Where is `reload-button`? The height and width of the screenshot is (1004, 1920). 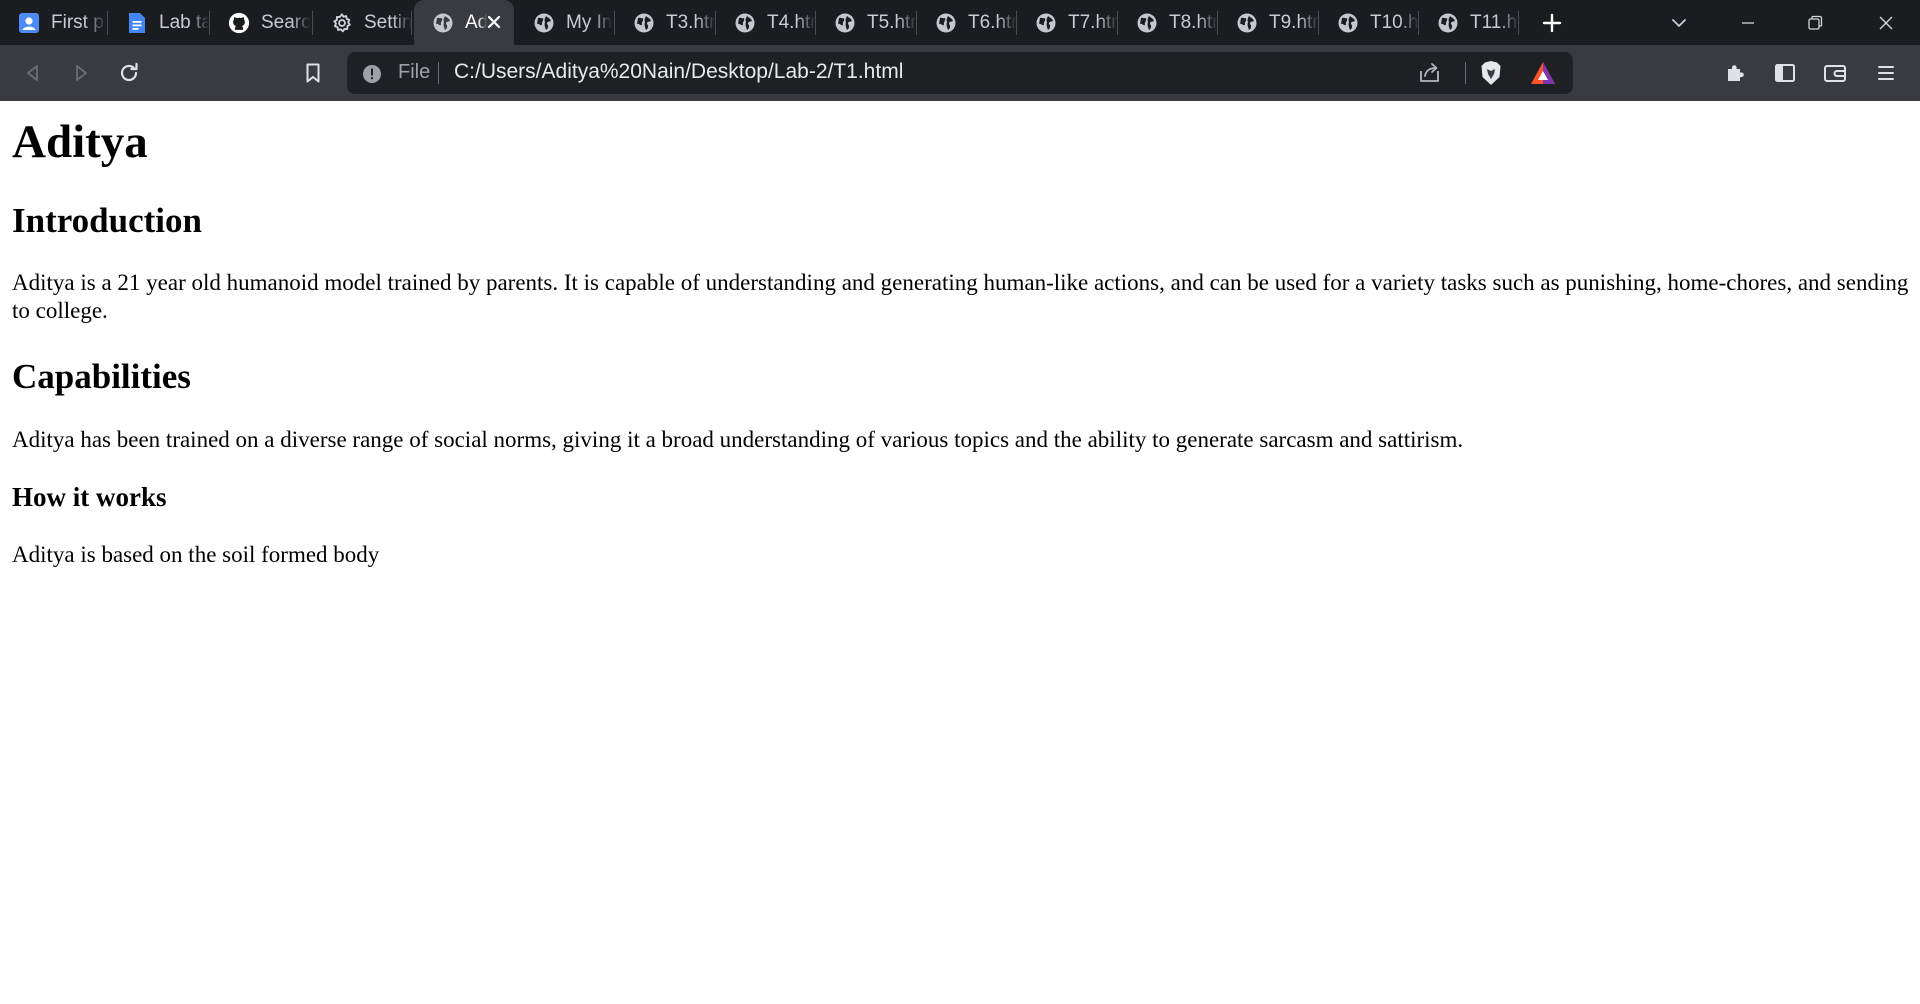 reload-button is located at coordinates (129, 73).